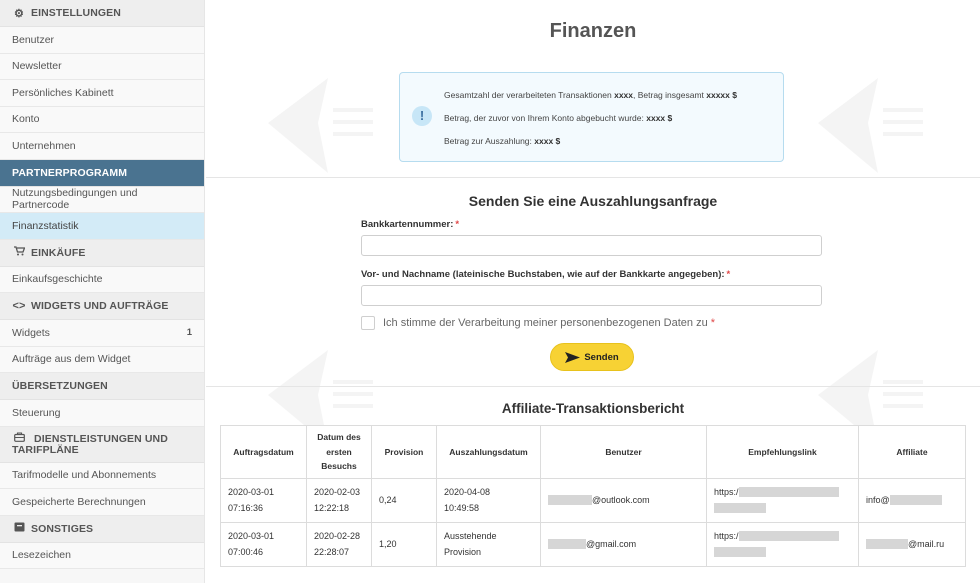 This screenshot has width=980, height=583. Describe the element at coordinates (573, 357) in the screenshot. I see `send-arrow-icon` at that location.